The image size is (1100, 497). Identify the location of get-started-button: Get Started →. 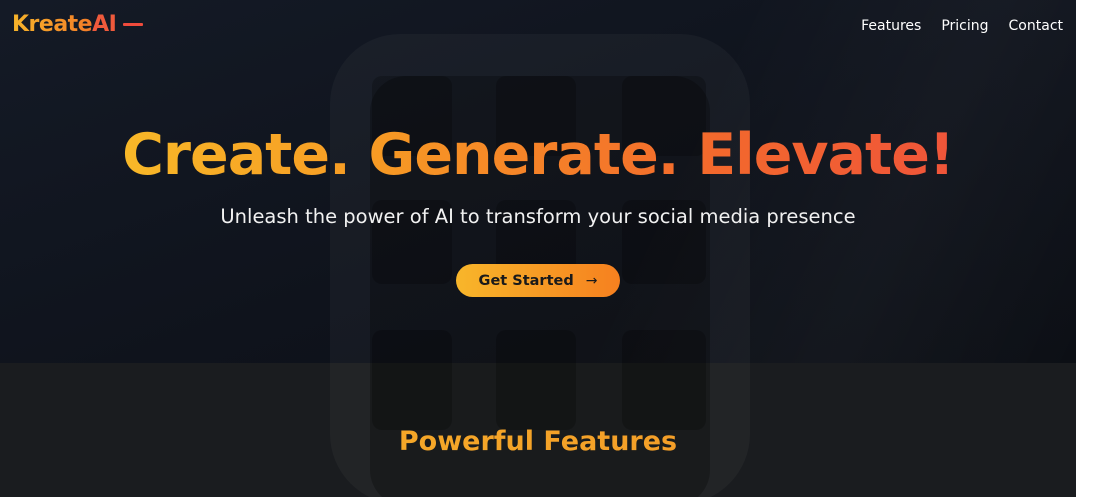
(538, 280).